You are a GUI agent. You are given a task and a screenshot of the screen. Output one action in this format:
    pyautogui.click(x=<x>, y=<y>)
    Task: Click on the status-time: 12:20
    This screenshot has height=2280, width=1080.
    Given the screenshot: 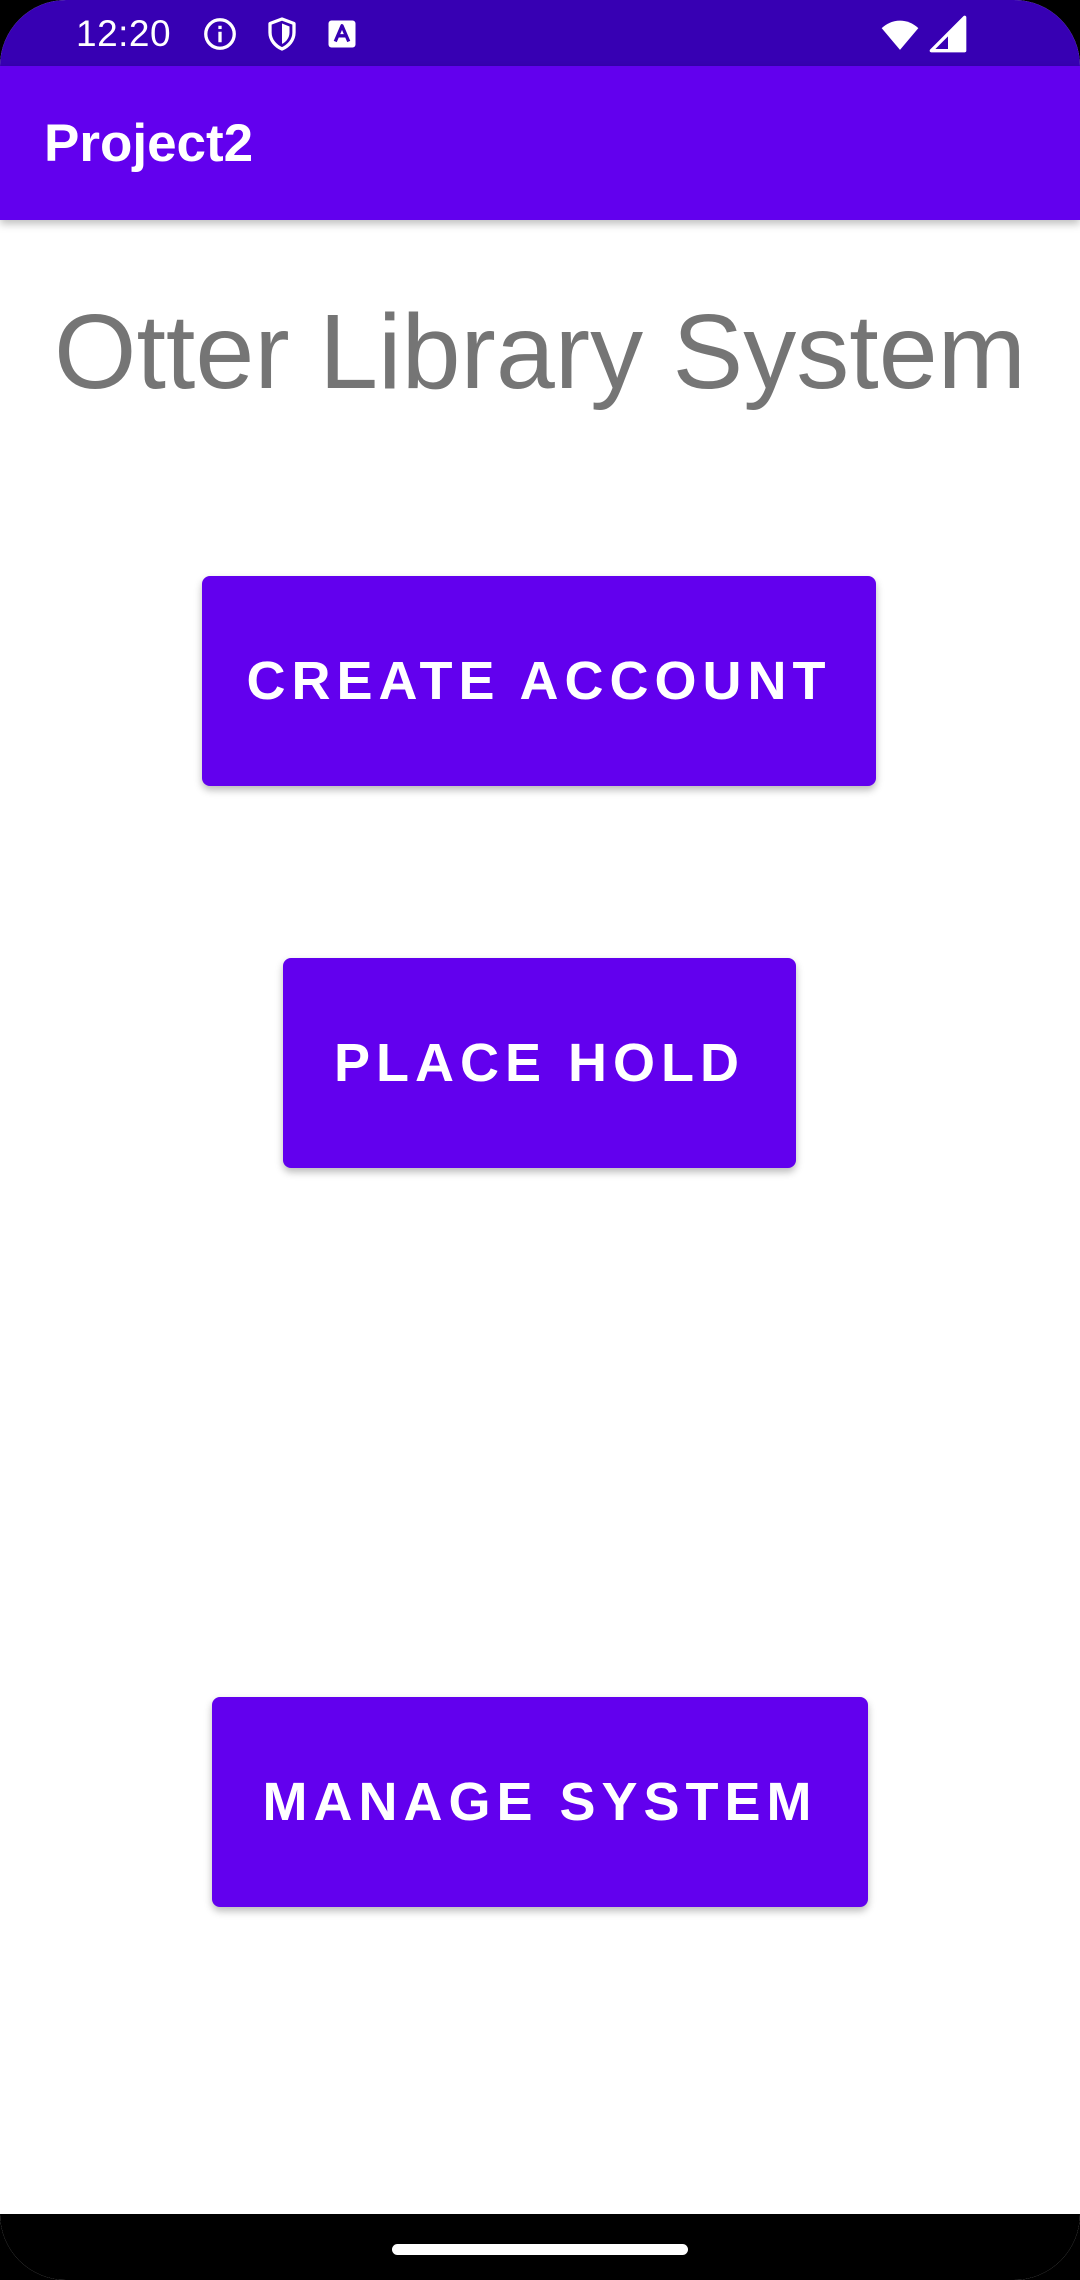 What is the action you would take?
    pyautogui.click(x=124, y=33)
    